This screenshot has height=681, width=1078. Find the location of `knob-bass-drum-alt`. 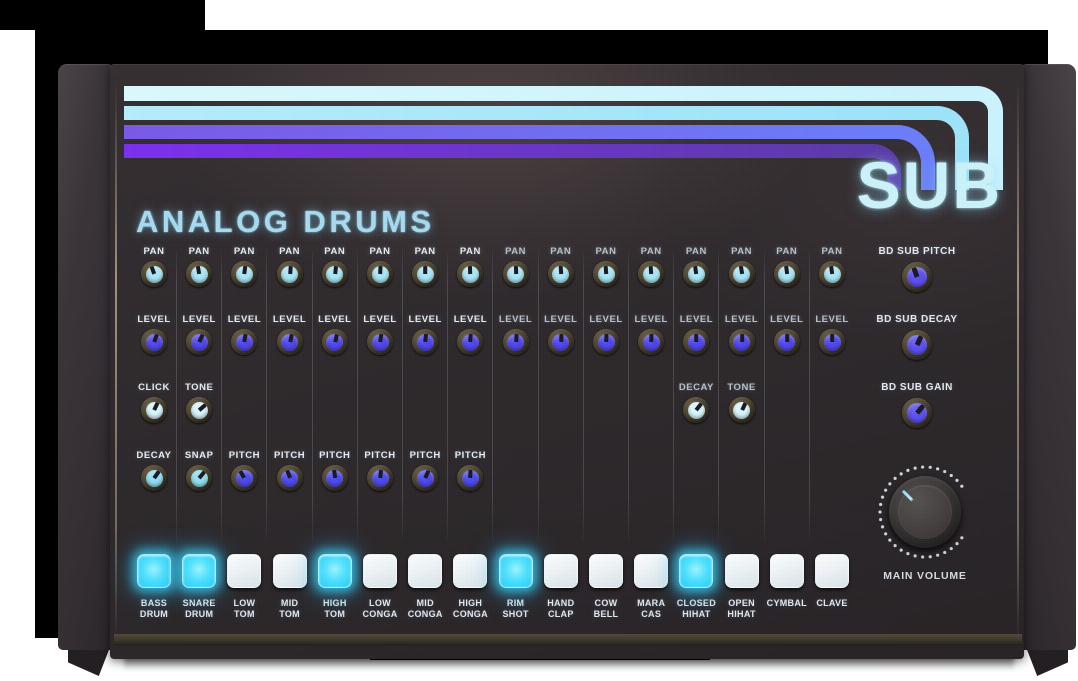

knob-bass-drum-alt is located at coordinates (154, 410).